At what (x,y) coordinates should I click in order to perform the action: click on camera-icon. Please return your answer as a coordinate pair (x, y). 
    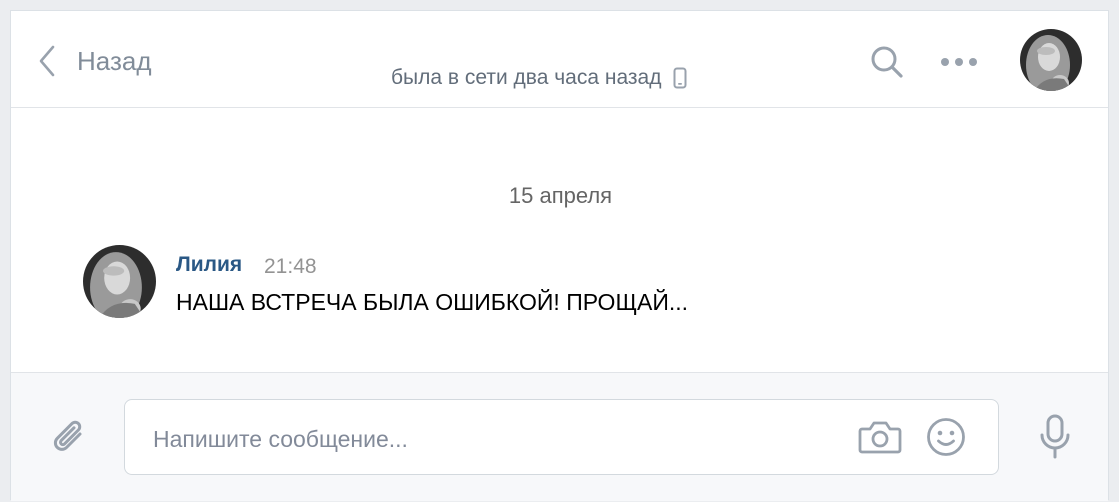
    Looking at the image, I should click on (880, 437).